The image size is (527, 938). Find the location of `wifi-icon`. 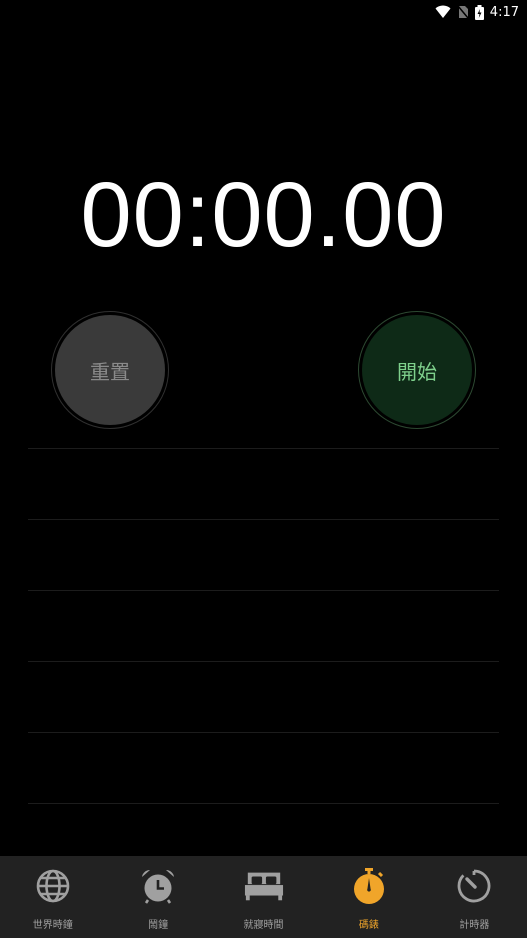

wifi-icon is located at coordinates (443, 12).